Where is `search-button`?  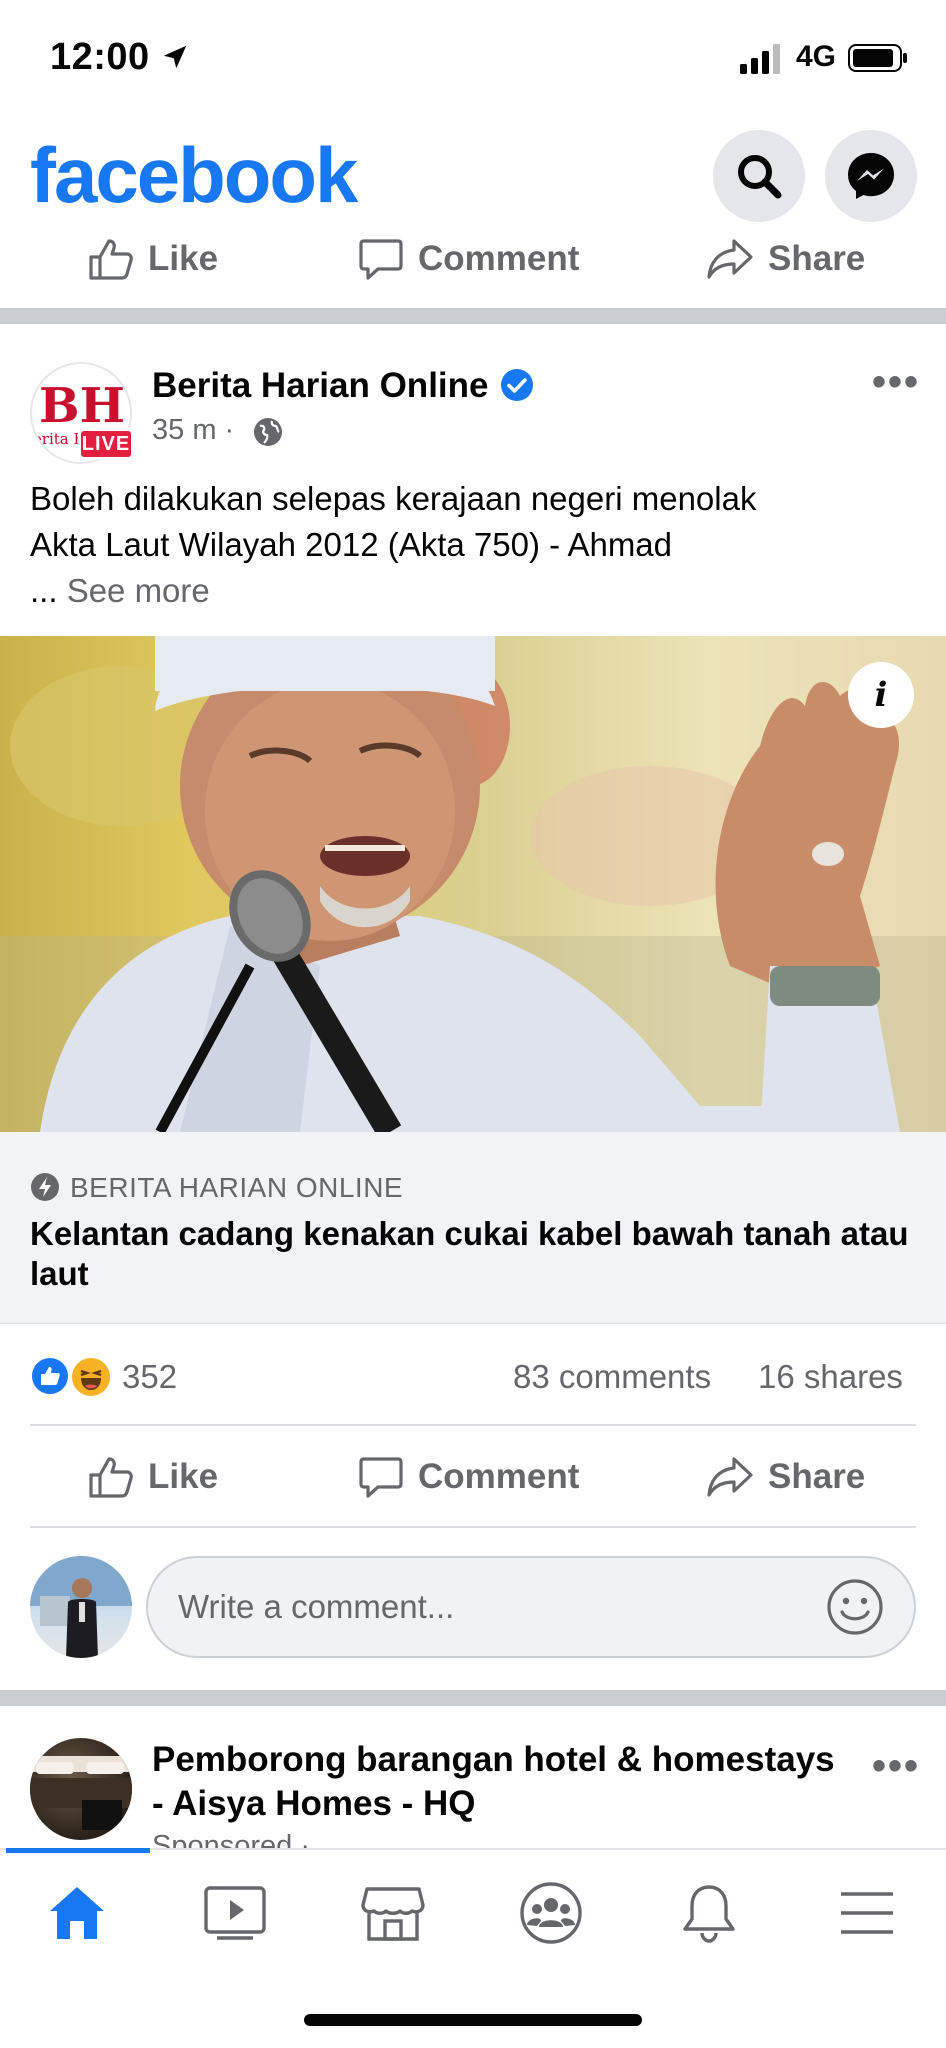 search-button is located at coordinates (759, 176).